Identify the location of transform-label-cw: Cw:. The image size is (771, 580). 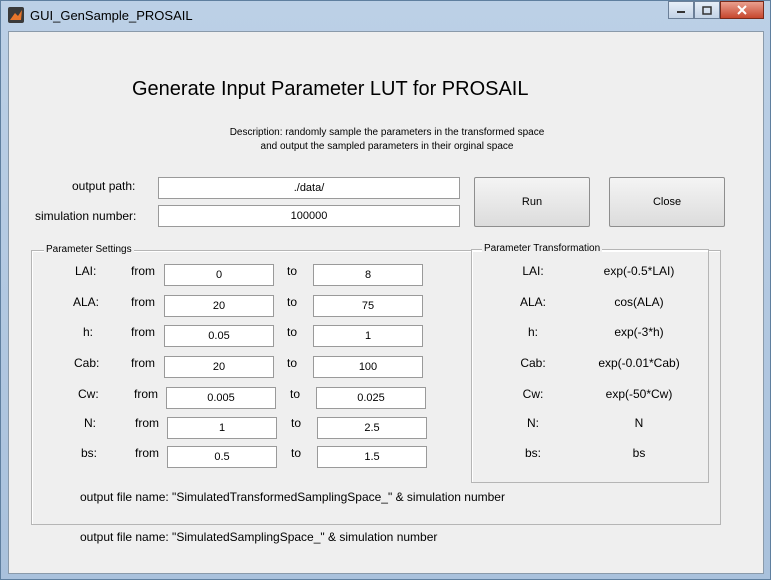
(533, 394).